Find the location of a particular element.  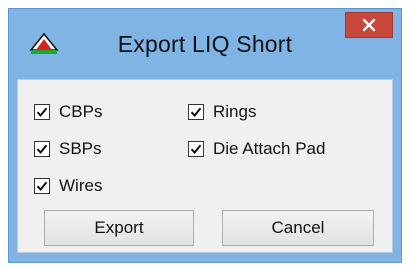

checkbox-wires: Wires is located at coordinates (68, 186).